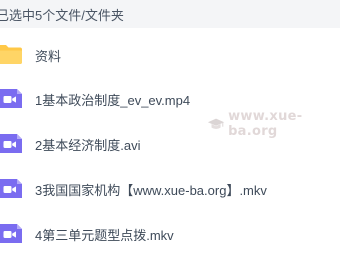  What do you see at coordinates (62, 15) in the screenshot?
I see `selection-count-text: 已选中5个文件/文件夹` at bounding box center [62, 15].